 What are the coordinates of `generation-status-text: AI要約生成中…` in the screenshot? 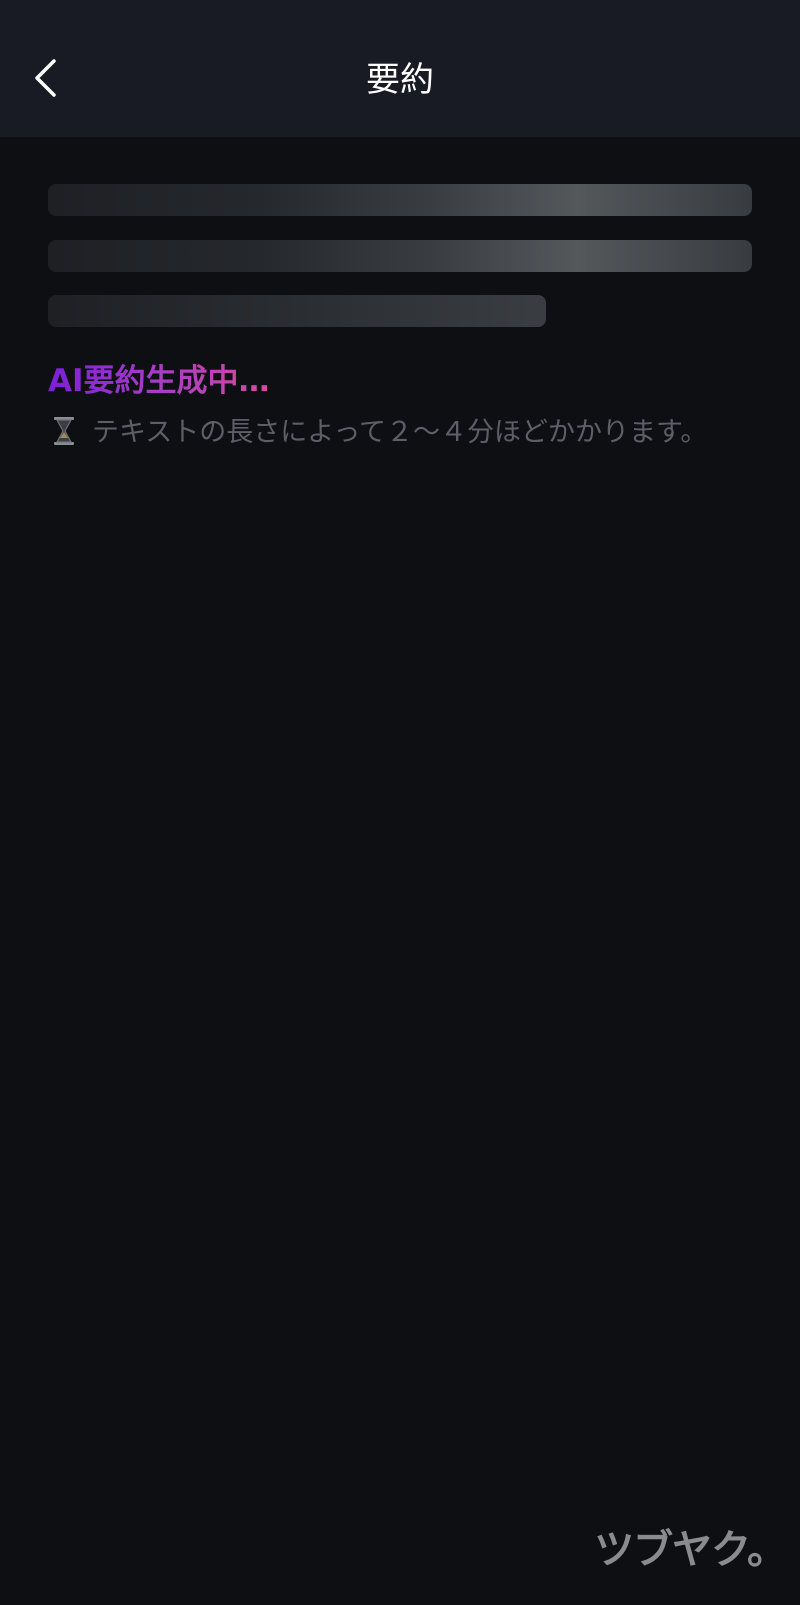 It's located at (159, 381).